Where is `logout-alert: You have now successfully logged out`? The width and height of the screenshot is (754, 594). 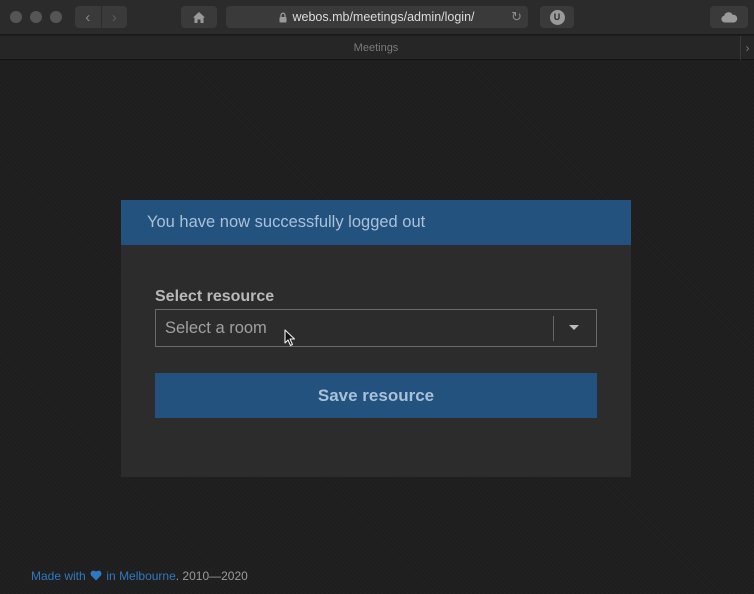 logout-alert: You have now successfully logged out is located at coordinates (376, 222).